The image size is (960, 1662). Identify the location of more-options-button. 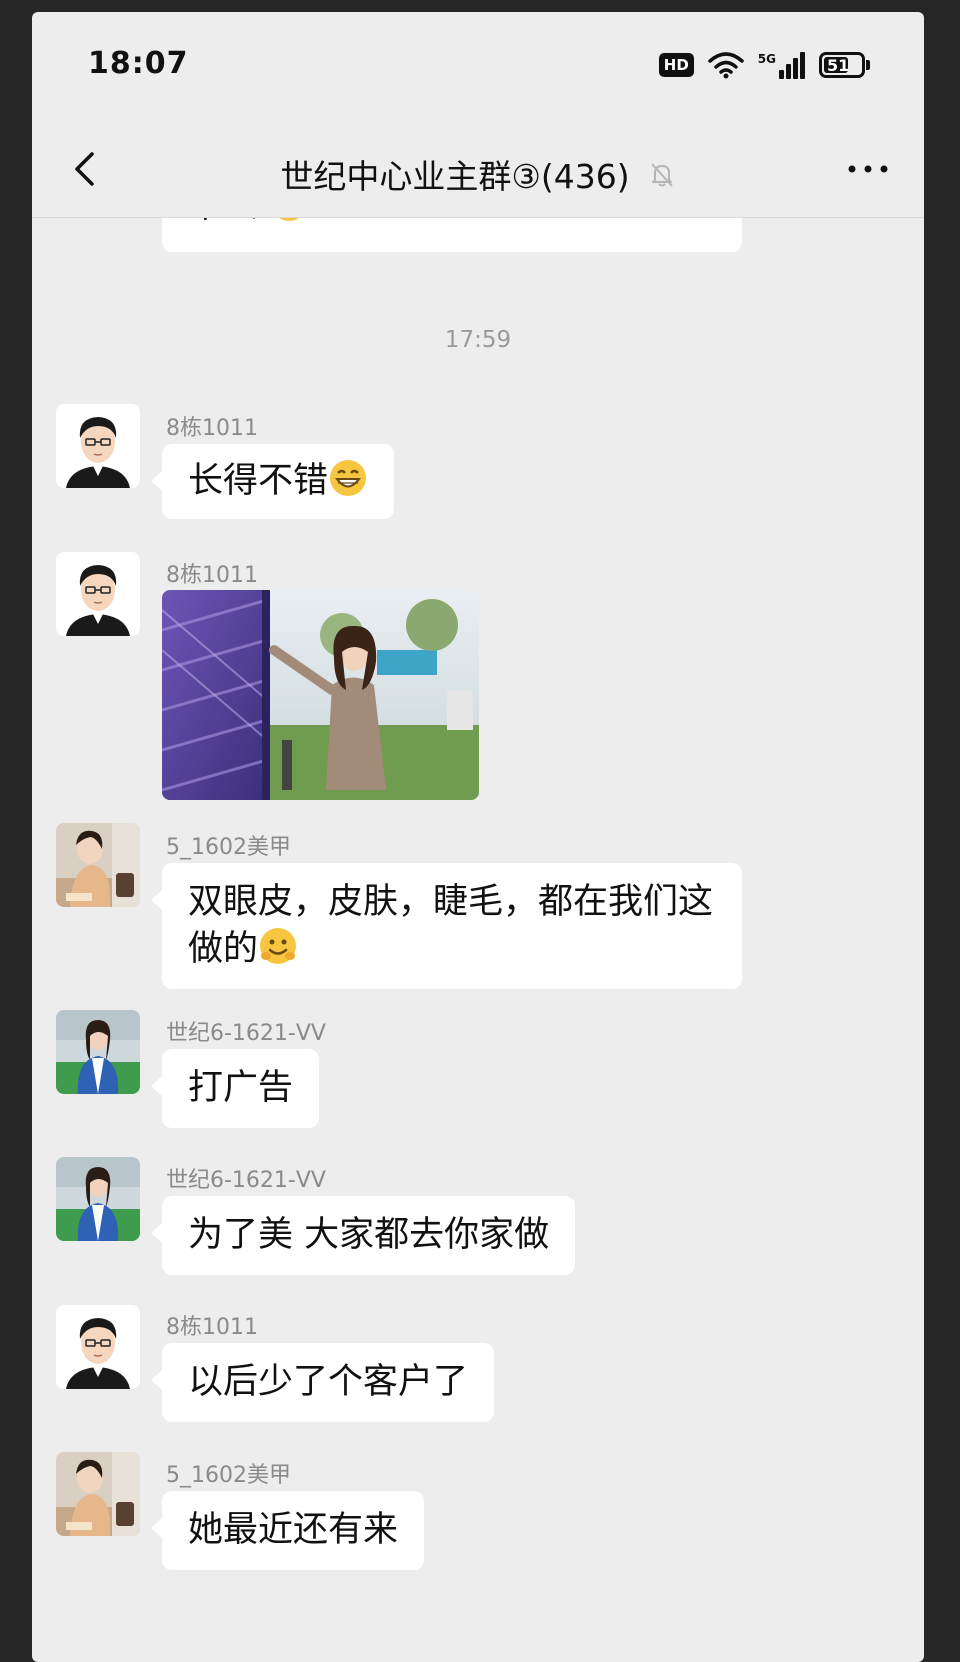
(868, 169).